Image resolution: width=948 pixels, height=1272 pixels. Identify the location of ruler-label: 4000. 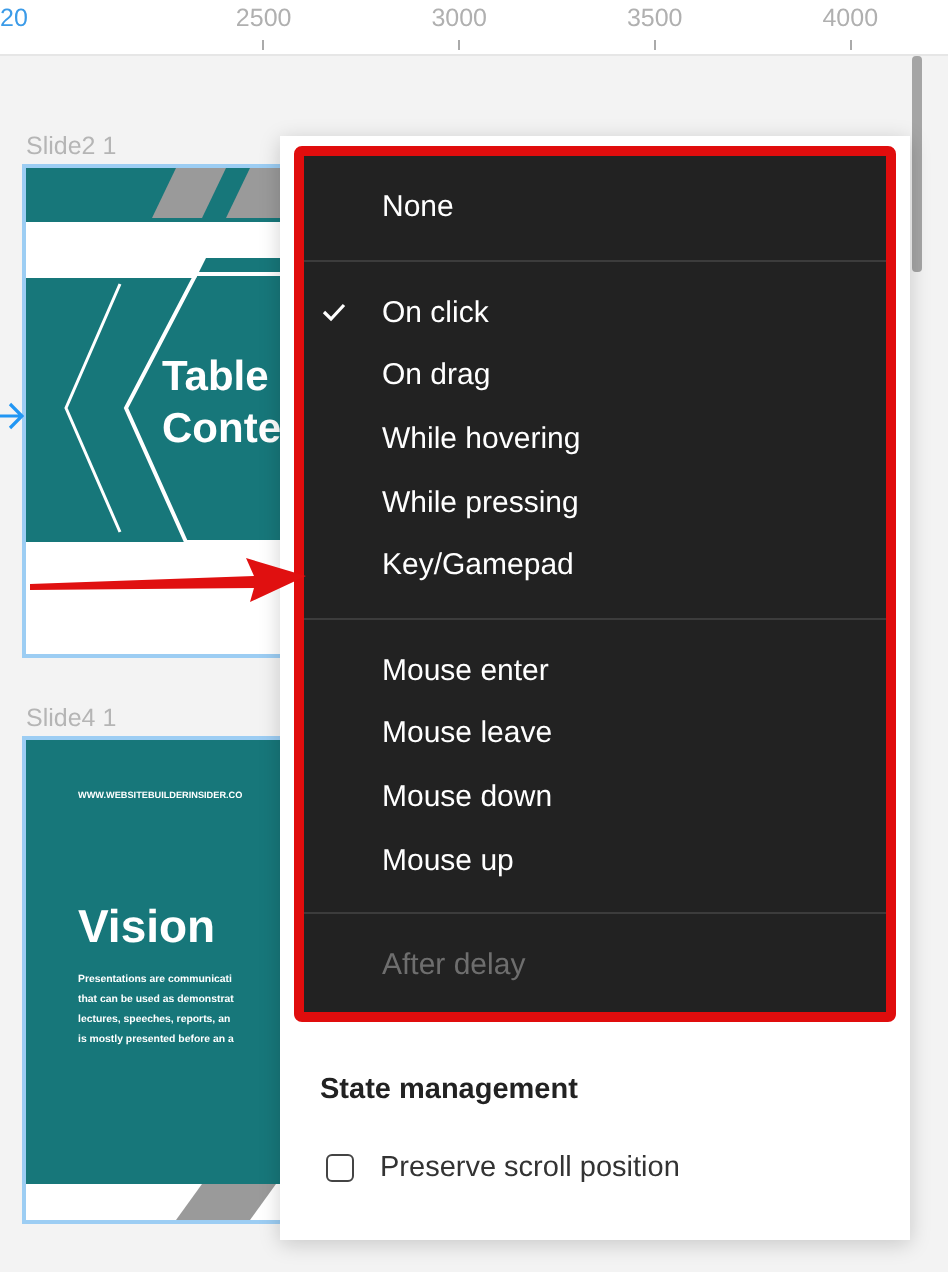
(850, 18).